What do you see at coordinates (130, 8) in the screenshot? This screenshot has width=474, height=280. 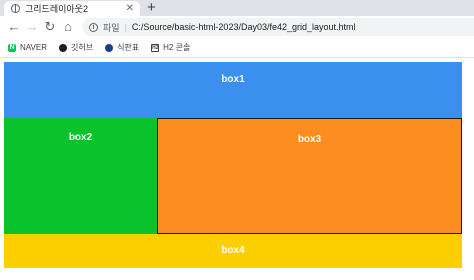 I see `close-tab-icon: ✕` at bounding box center [130, 8].